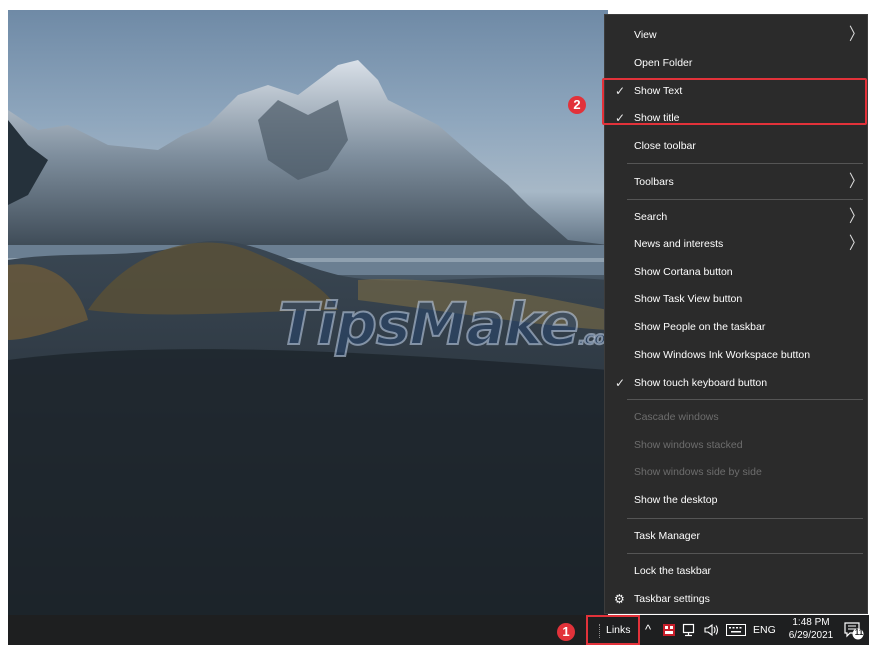  Describe the element at coordinates (669, 630) in the screenshot. I see `app-tray-icon` at that location.